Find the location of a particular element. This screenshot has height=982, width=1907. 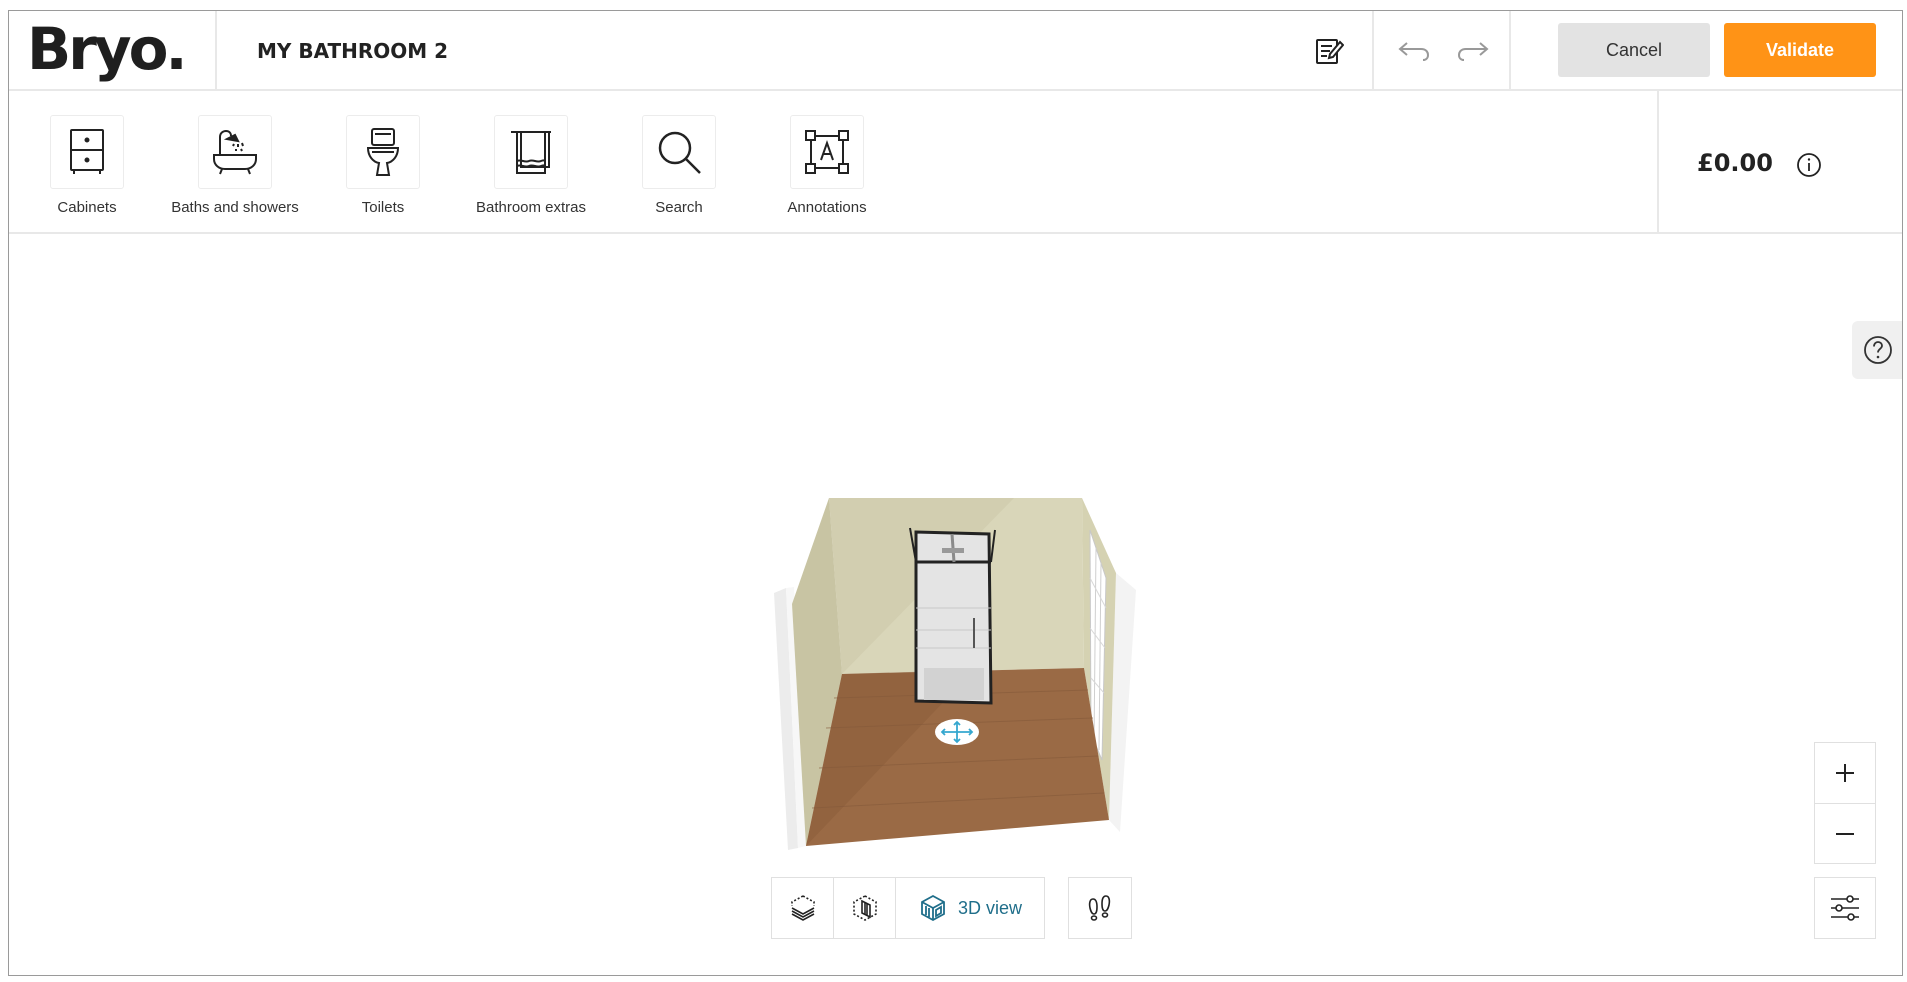

tool-toilets: Toilets is located at coordinates (383, 165).